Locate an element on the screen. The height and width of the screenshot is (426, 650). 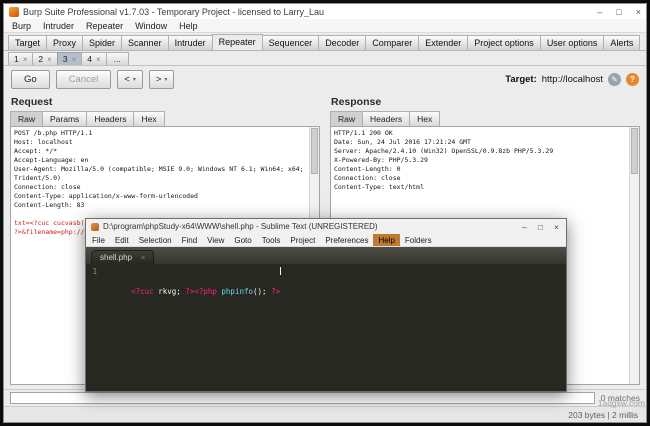
response-line: Date: Sun, 24 Jul 2016 17:21:24 GMT is located at coordinates (402, 142).